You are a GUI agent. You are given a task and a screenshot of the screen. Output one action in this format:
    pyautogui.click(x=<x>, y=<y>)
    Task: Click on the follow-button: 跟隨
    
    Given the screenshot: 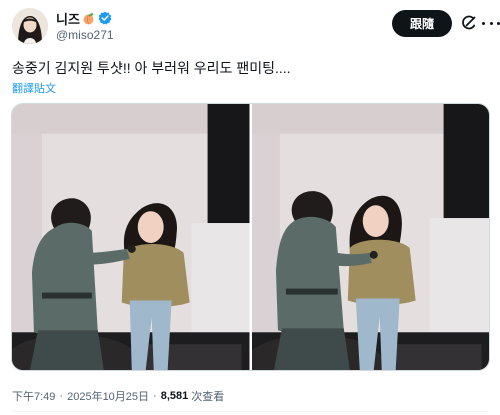 What is the action you would take?
    pyautogui.click(x=422, y=23)
    